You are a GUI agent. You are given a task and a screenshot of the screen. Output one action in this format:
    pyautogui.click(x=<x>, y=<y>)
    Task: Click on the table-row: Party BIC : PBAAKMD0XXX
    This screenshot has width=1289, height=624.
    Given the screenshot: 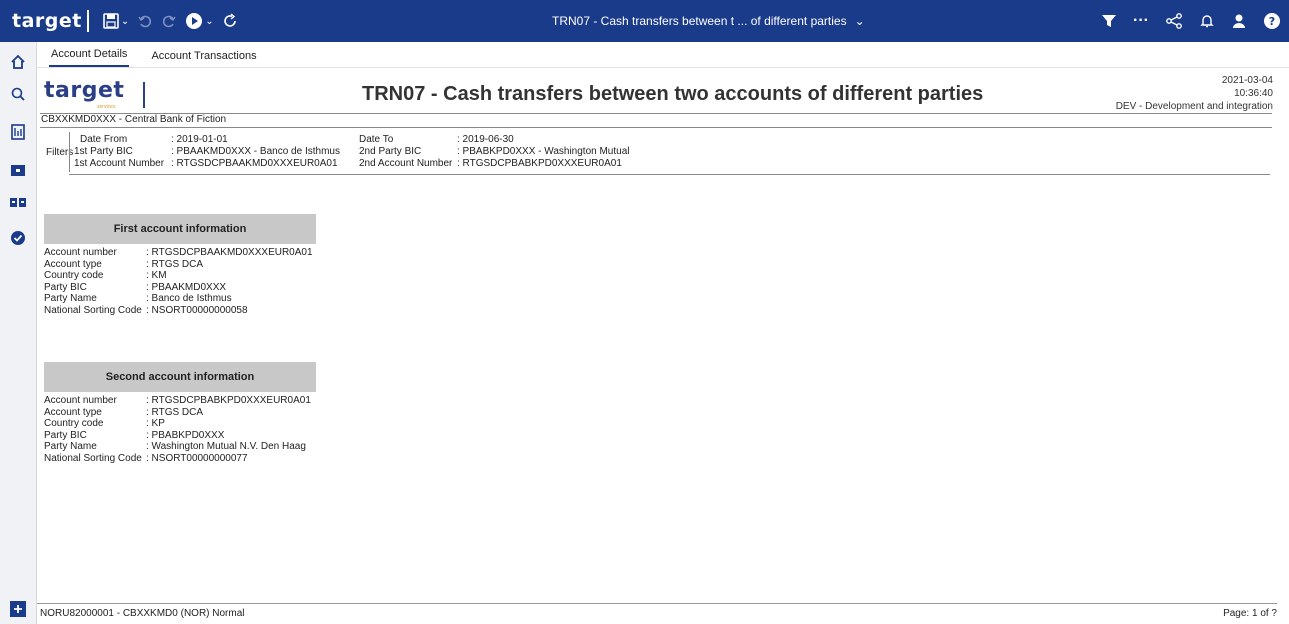 What is the action you would take?
    pyautogui.click(x=178, y=288)
    